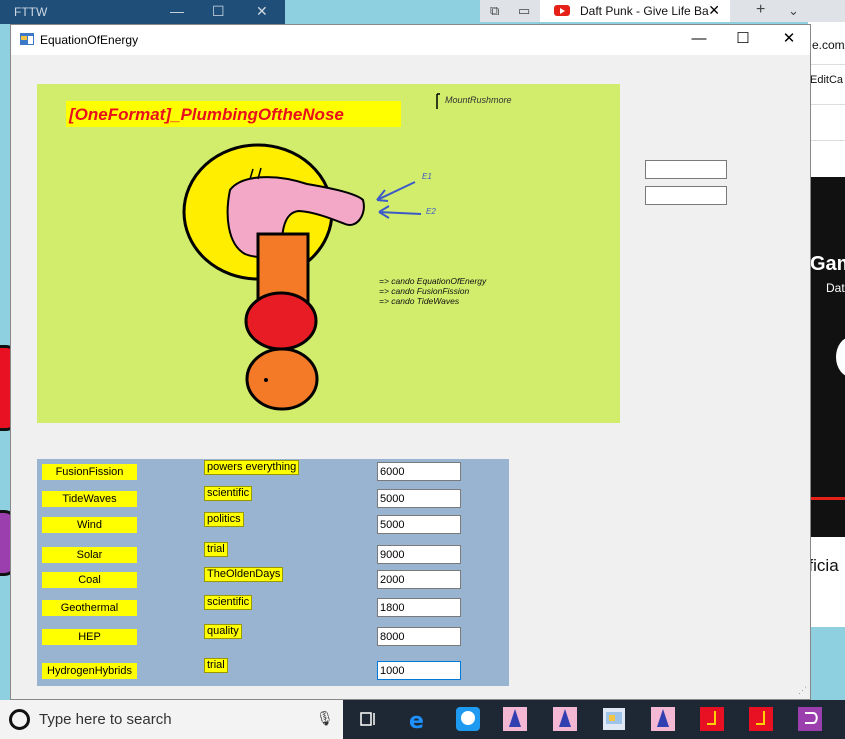 This screenshot has height=739, width=845. Describe the element at coordinates (433, 281) in the screenshot. I see `note-line: => cando EquationOfEnergy` at that location.